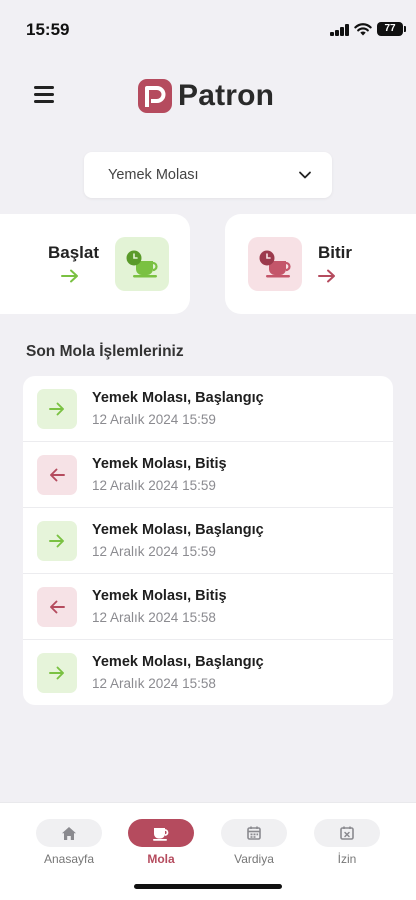  What do you see at coordinates (226, 95) in the screenshot?
I see `app-name: Patron` at bounding box center [226, 95].